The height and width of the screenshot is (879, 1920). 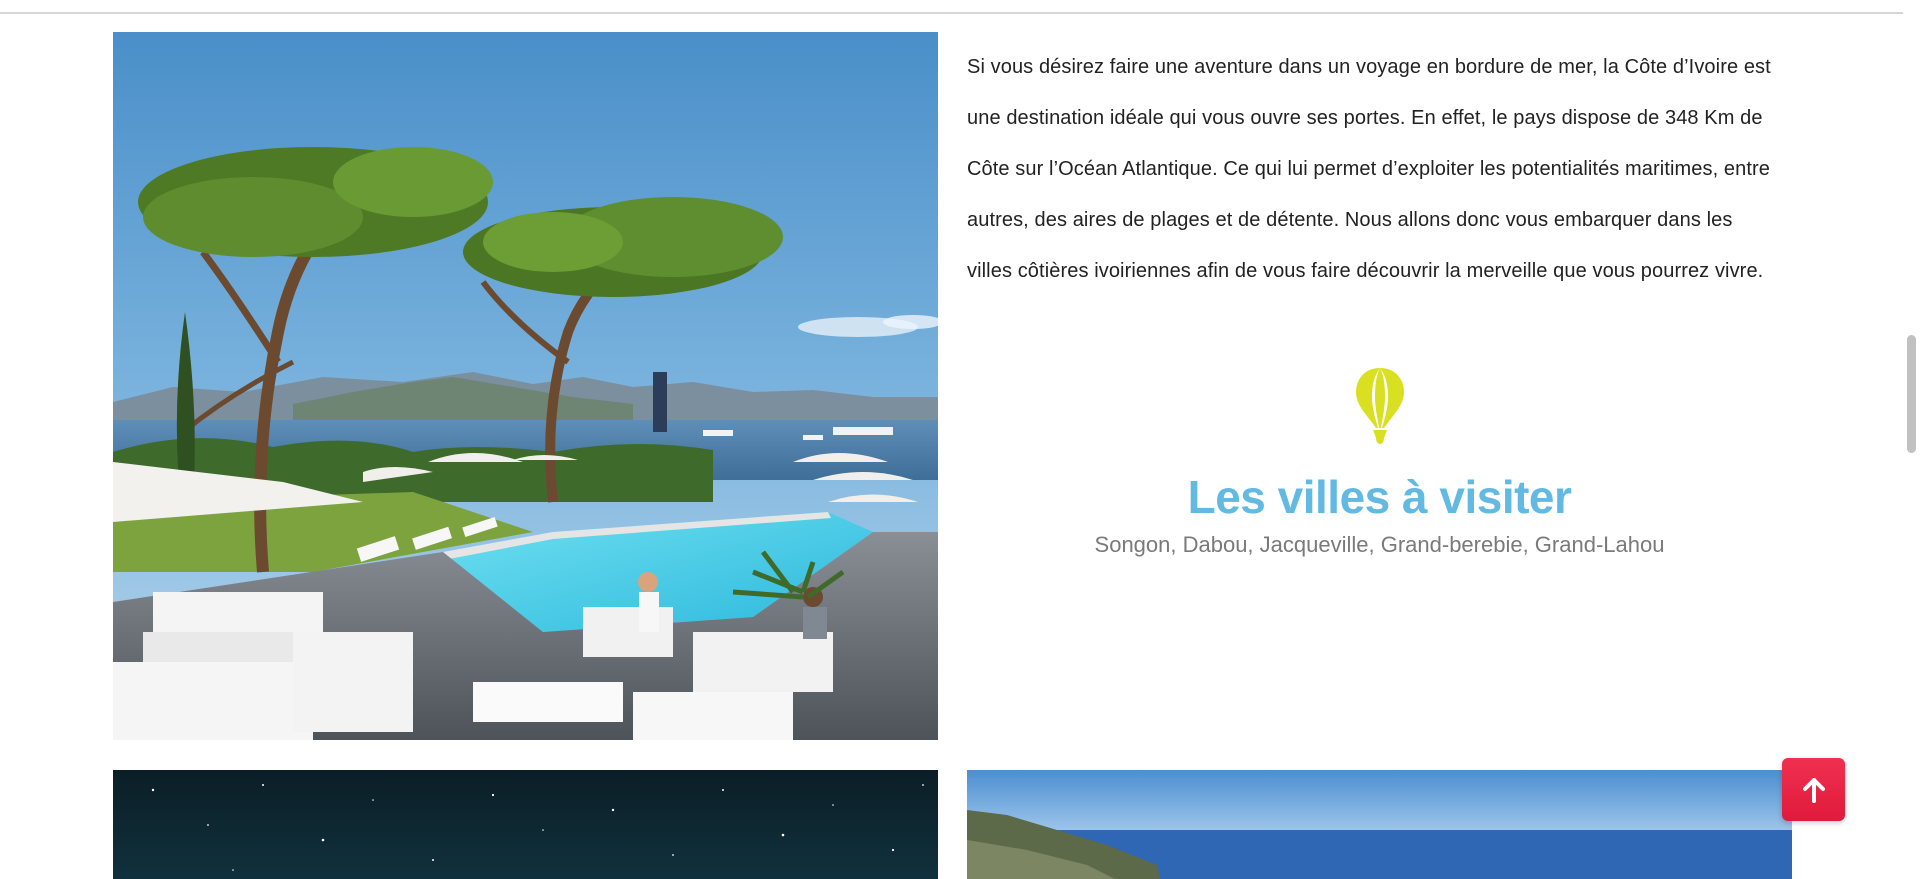 I want to click on hot-air-balloon-icon, so click(x=1380, y=406).